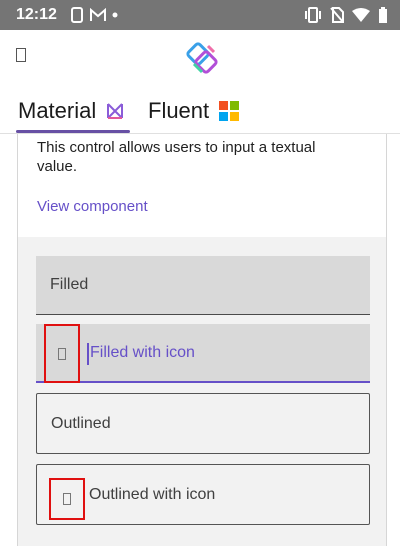  What do you see at coordinates (88, 354) in the screenshot?
I see `text-caret` at bounding box center [88, 354].